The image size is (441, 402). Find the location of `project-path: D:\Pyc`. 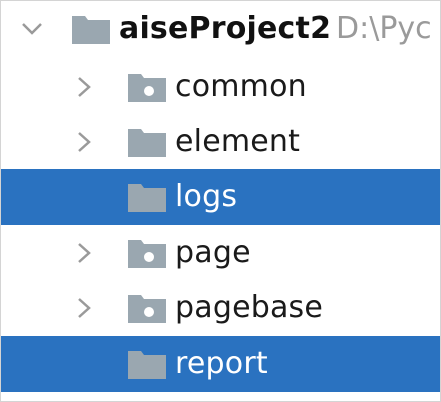

project-path: D:\Pyc is located at coordinates (384, 28).